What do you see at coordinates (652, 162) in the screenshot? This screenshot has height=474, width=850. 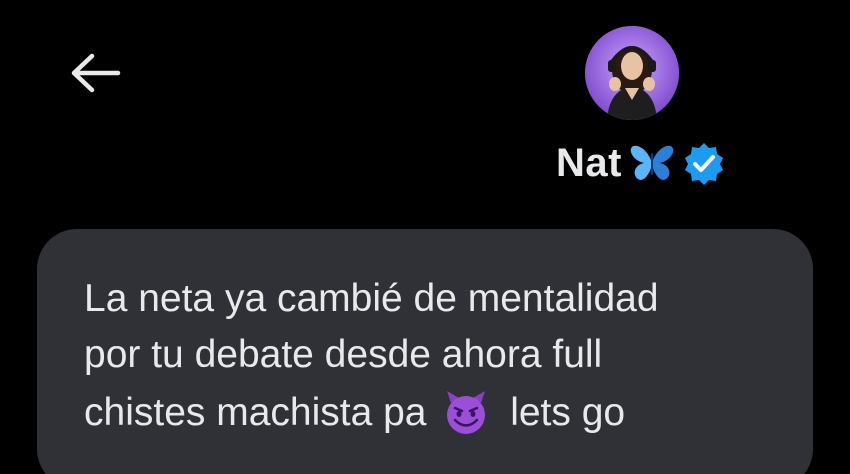 I see `butterfly-icon` at bounding box center [652, 162].